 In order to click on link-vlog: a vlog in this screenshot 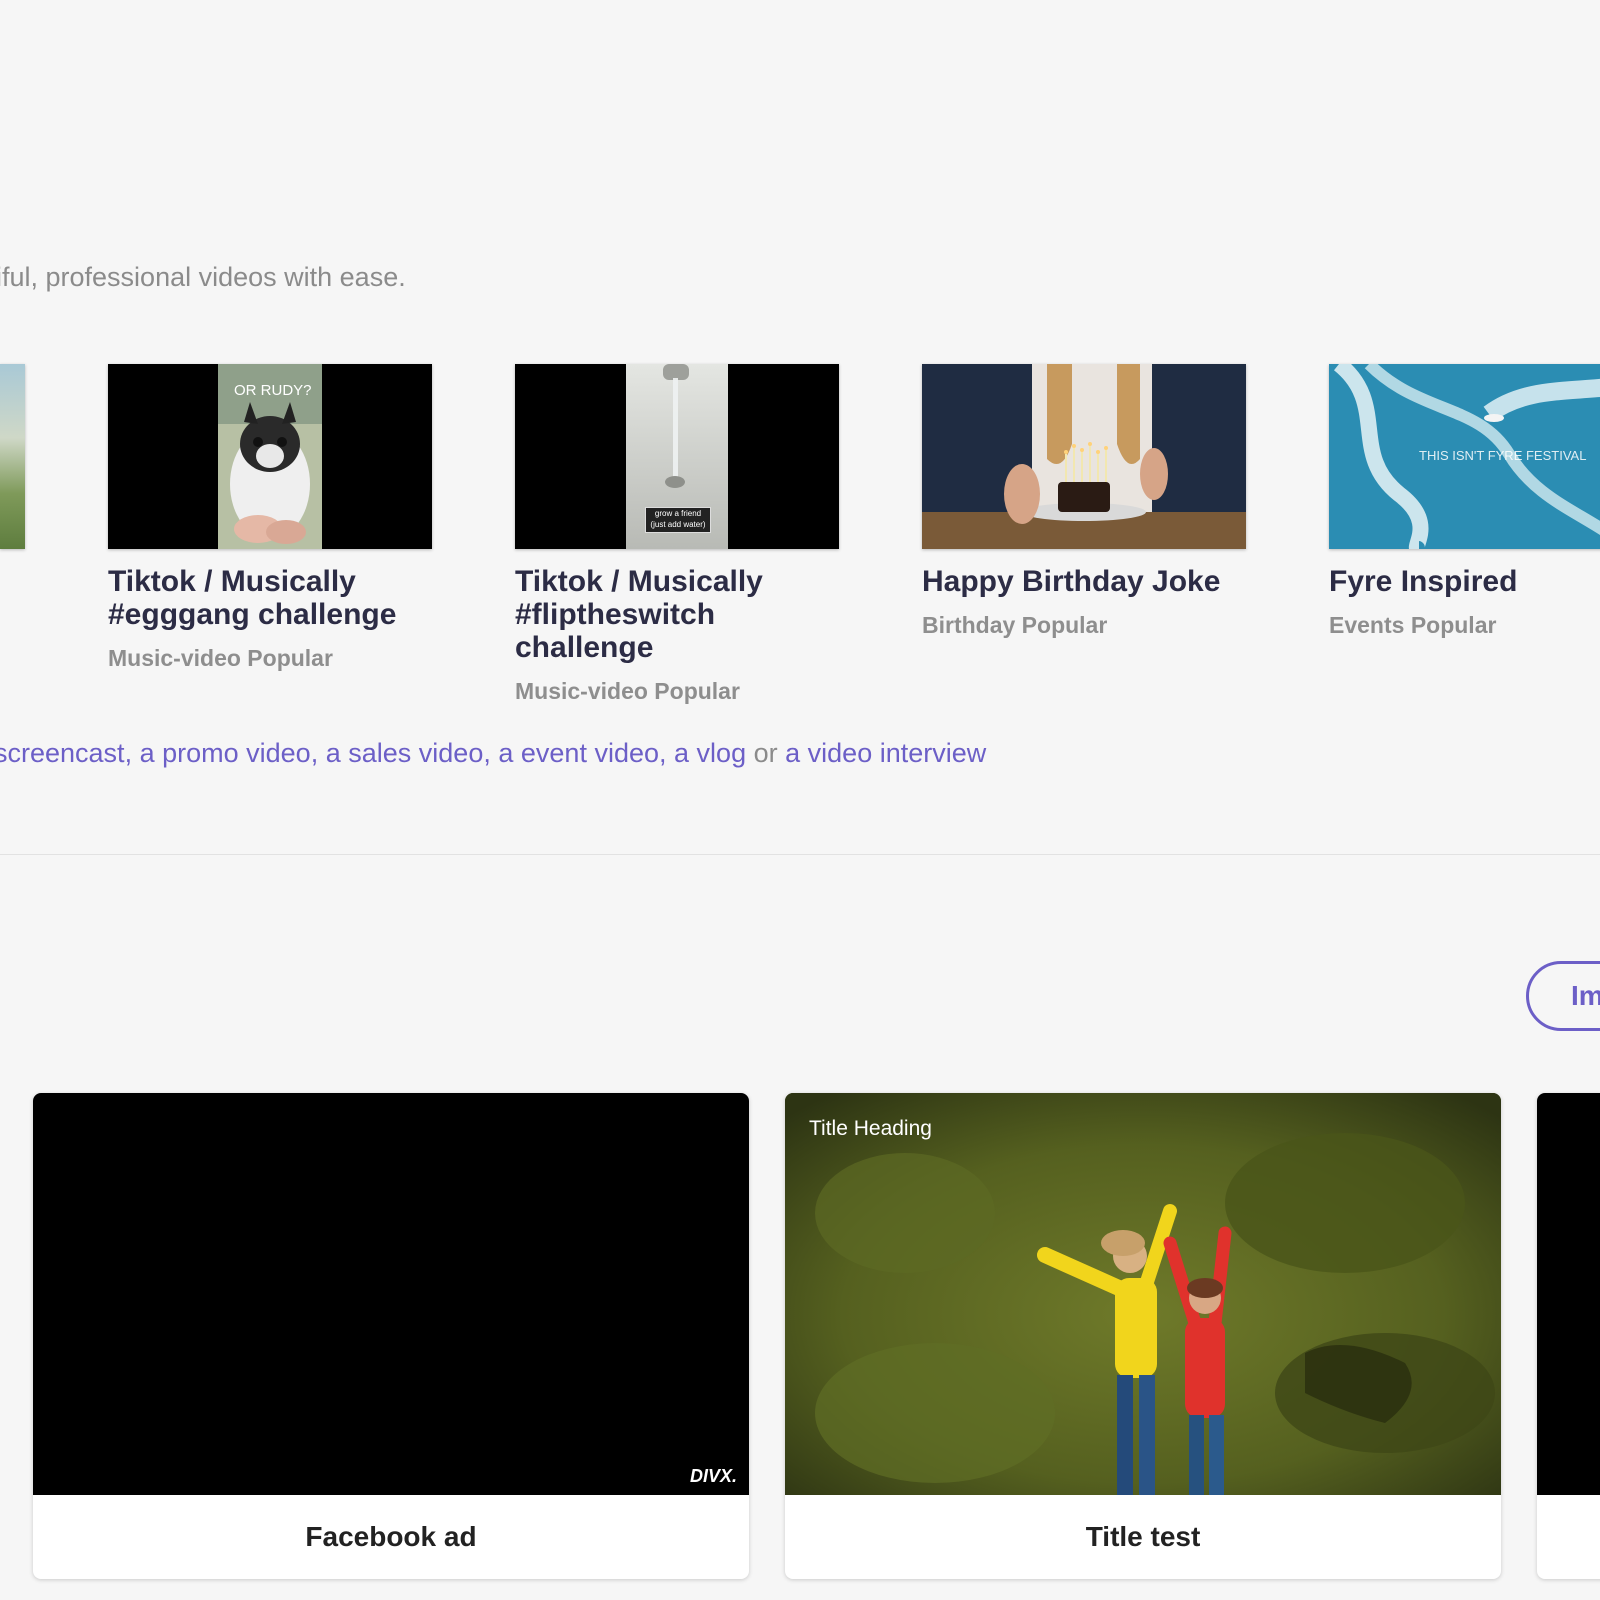, I will do `click(710, 753)`.